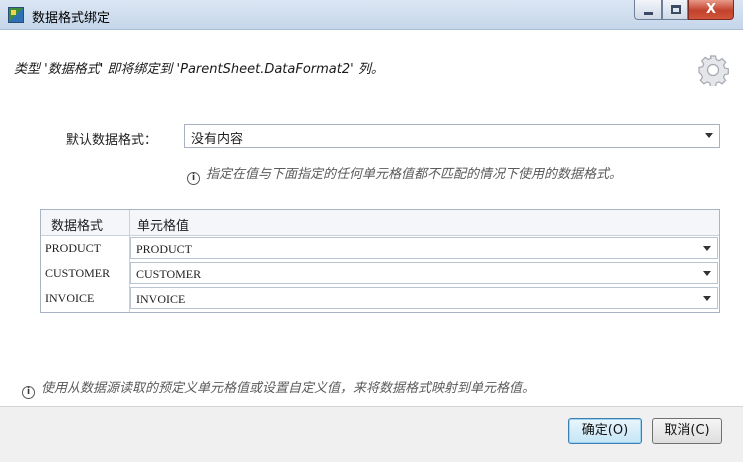 The height and width of the screenshot is (462, 743). I want to click on table-row: CUSTOMER CUSTOMER, so click(380, 273).